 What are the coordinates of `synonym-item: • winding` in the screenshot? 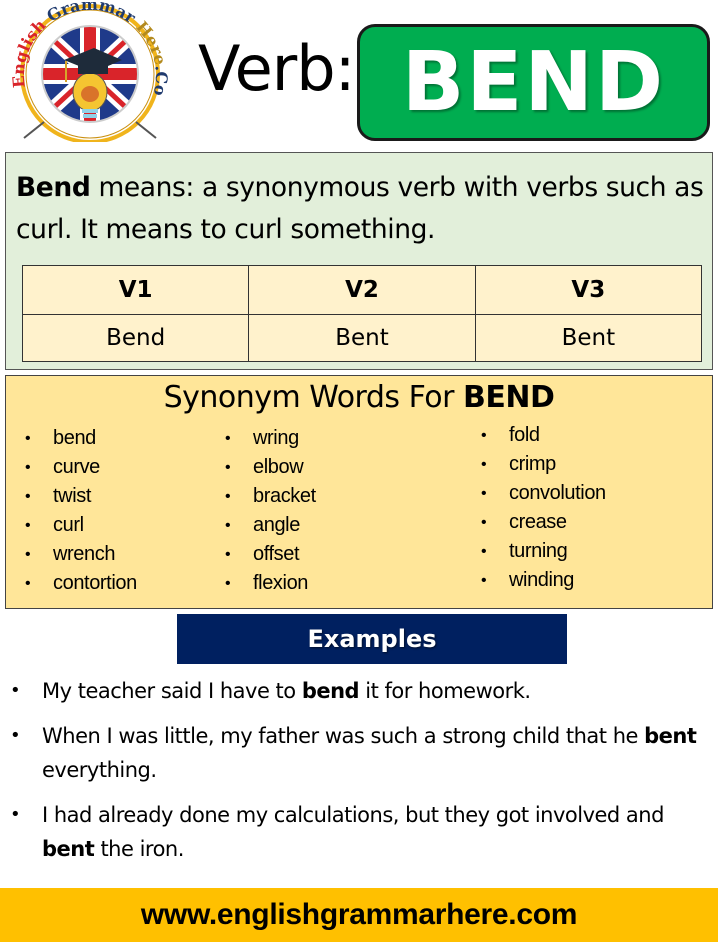 It's located at (543, 580).